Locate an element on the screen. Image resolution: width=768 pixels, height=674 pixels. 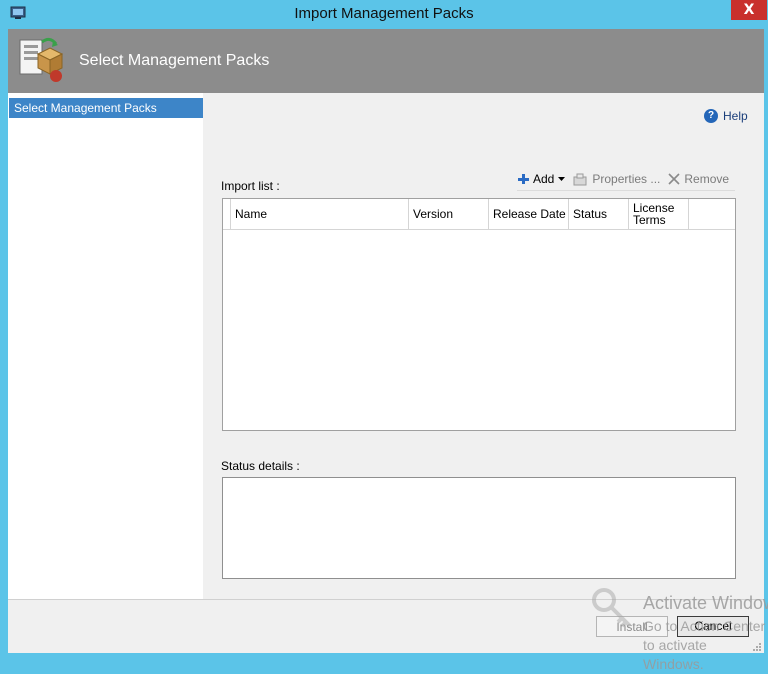
add-icon is located at coordinates (523, 179).